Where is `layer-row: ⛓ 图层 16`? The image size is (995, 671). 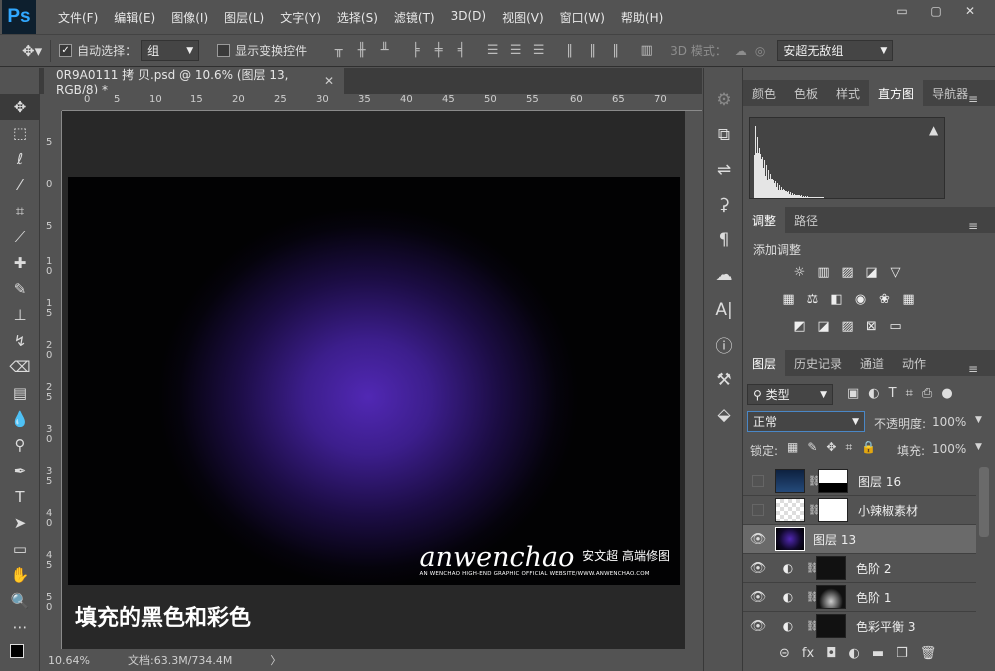 layer-row: ⛓ 图层 16 is located at coordinates (859, 481).